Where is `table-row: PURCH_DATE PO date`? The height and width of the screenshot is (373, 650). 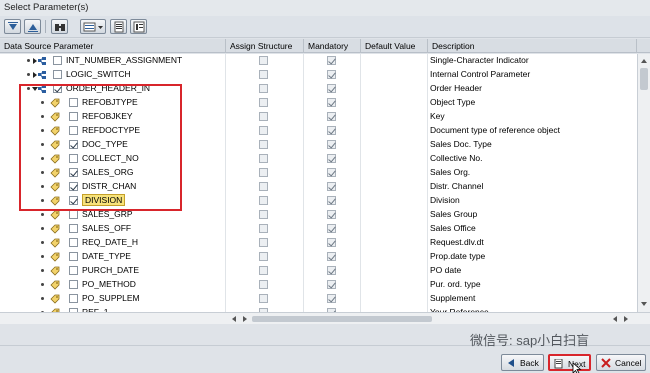
table-row: PURCH_DATE PO date is located at coordinates (318, 271).